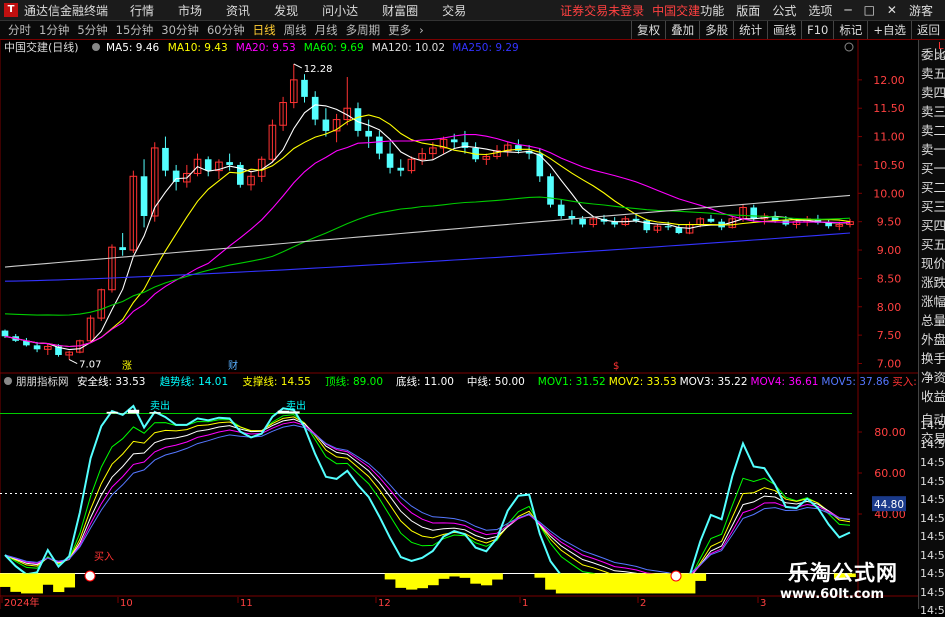 The width and height of the screenshot is (945, 617). I want to click on sidebar-label: 买二, so click(932, 187).